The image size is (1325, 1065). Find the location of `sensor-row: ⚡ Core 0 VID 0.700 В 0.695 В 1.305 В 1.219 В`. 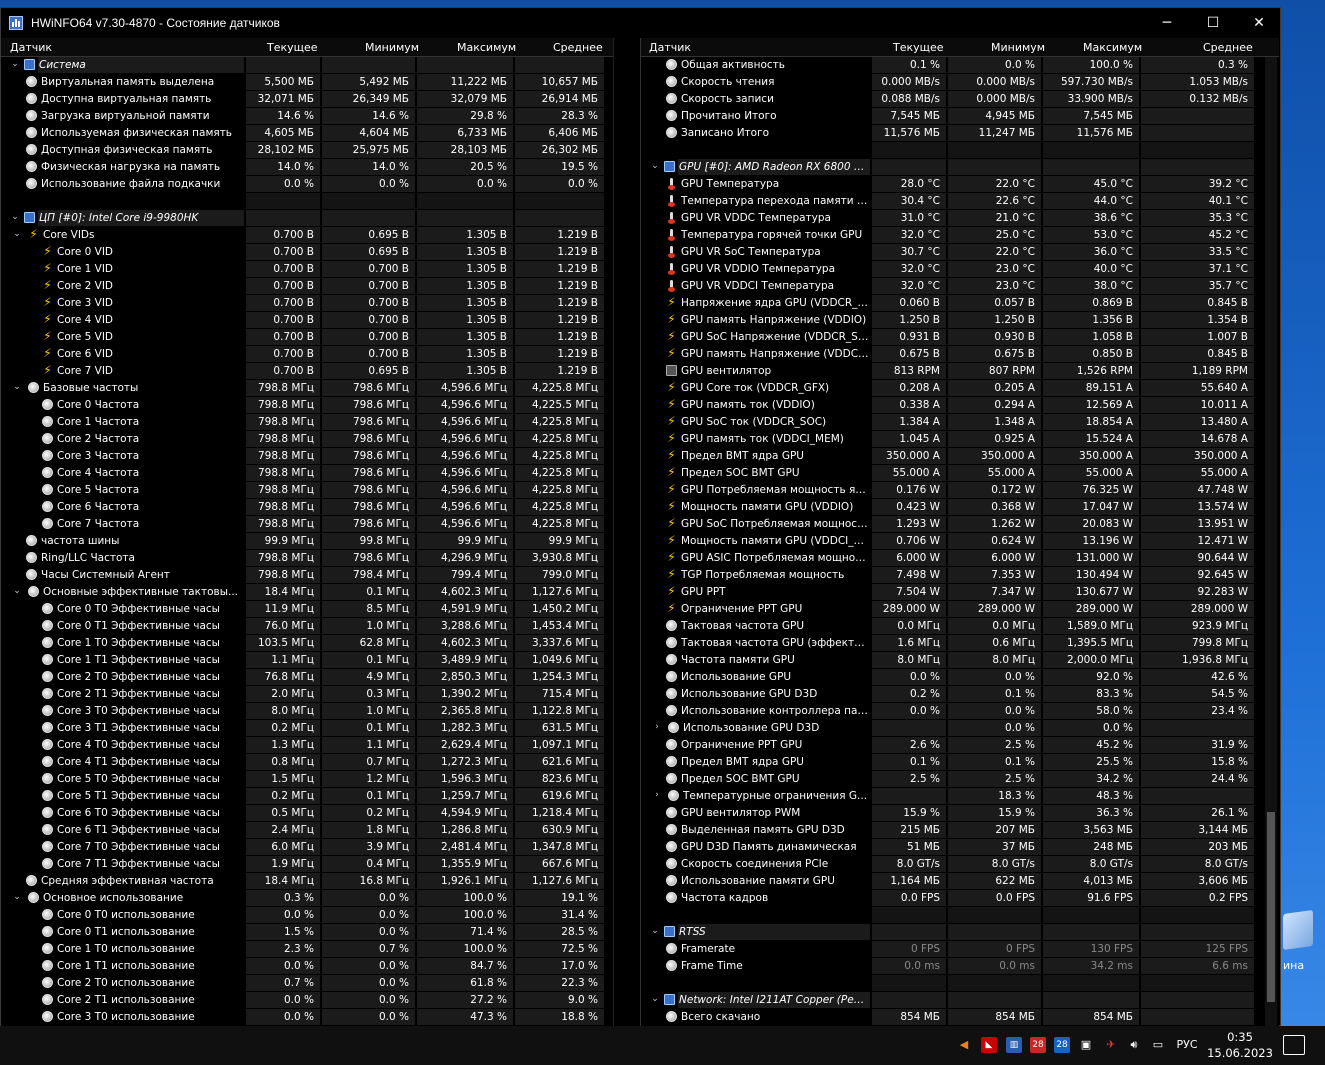

sensor-row: ⚡ Core 0 VID 0.700 В 0.695 В 1.305 В 1.219 В is located at coordinates (307, 252).